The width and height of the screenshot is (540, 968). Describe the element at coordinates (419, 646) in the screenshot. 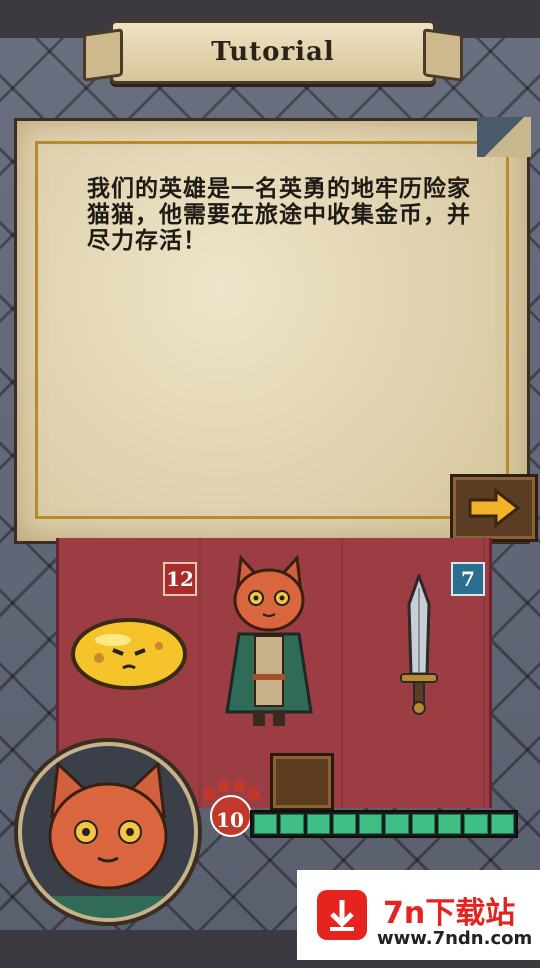

I see `dagger-icon` at that location.